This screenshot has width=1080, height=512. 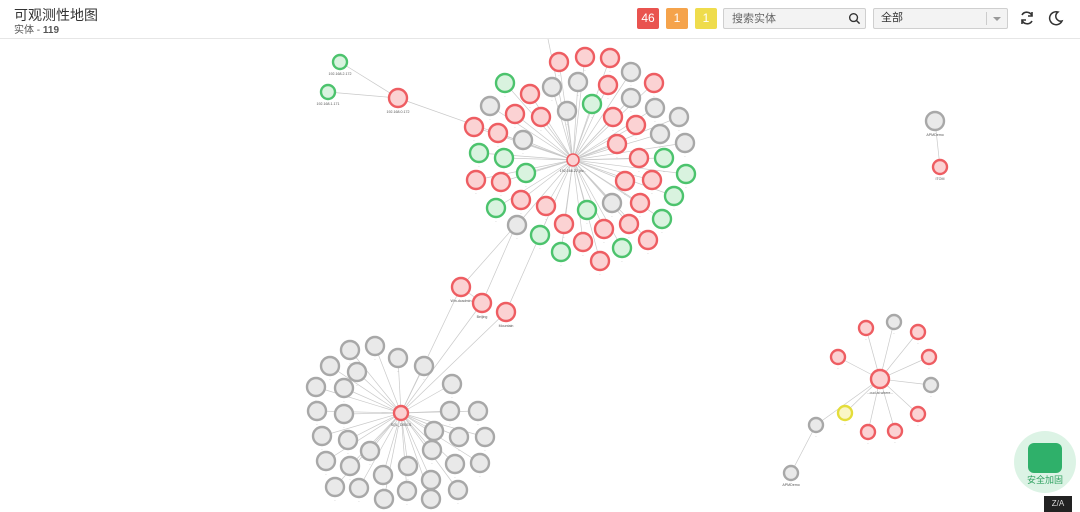 What do you see at coordinates (677, 18) in the screenshot?
I see `warning-count-badge: 1` at bounding box center [677, 18].